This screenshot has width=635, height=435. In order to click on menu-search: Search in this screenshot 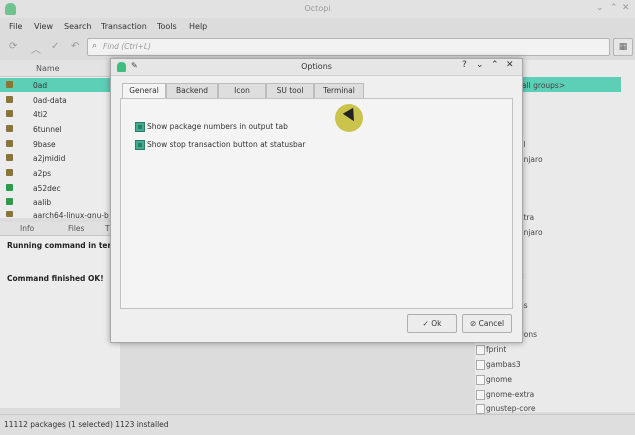, I will do `click(77, 26)`.